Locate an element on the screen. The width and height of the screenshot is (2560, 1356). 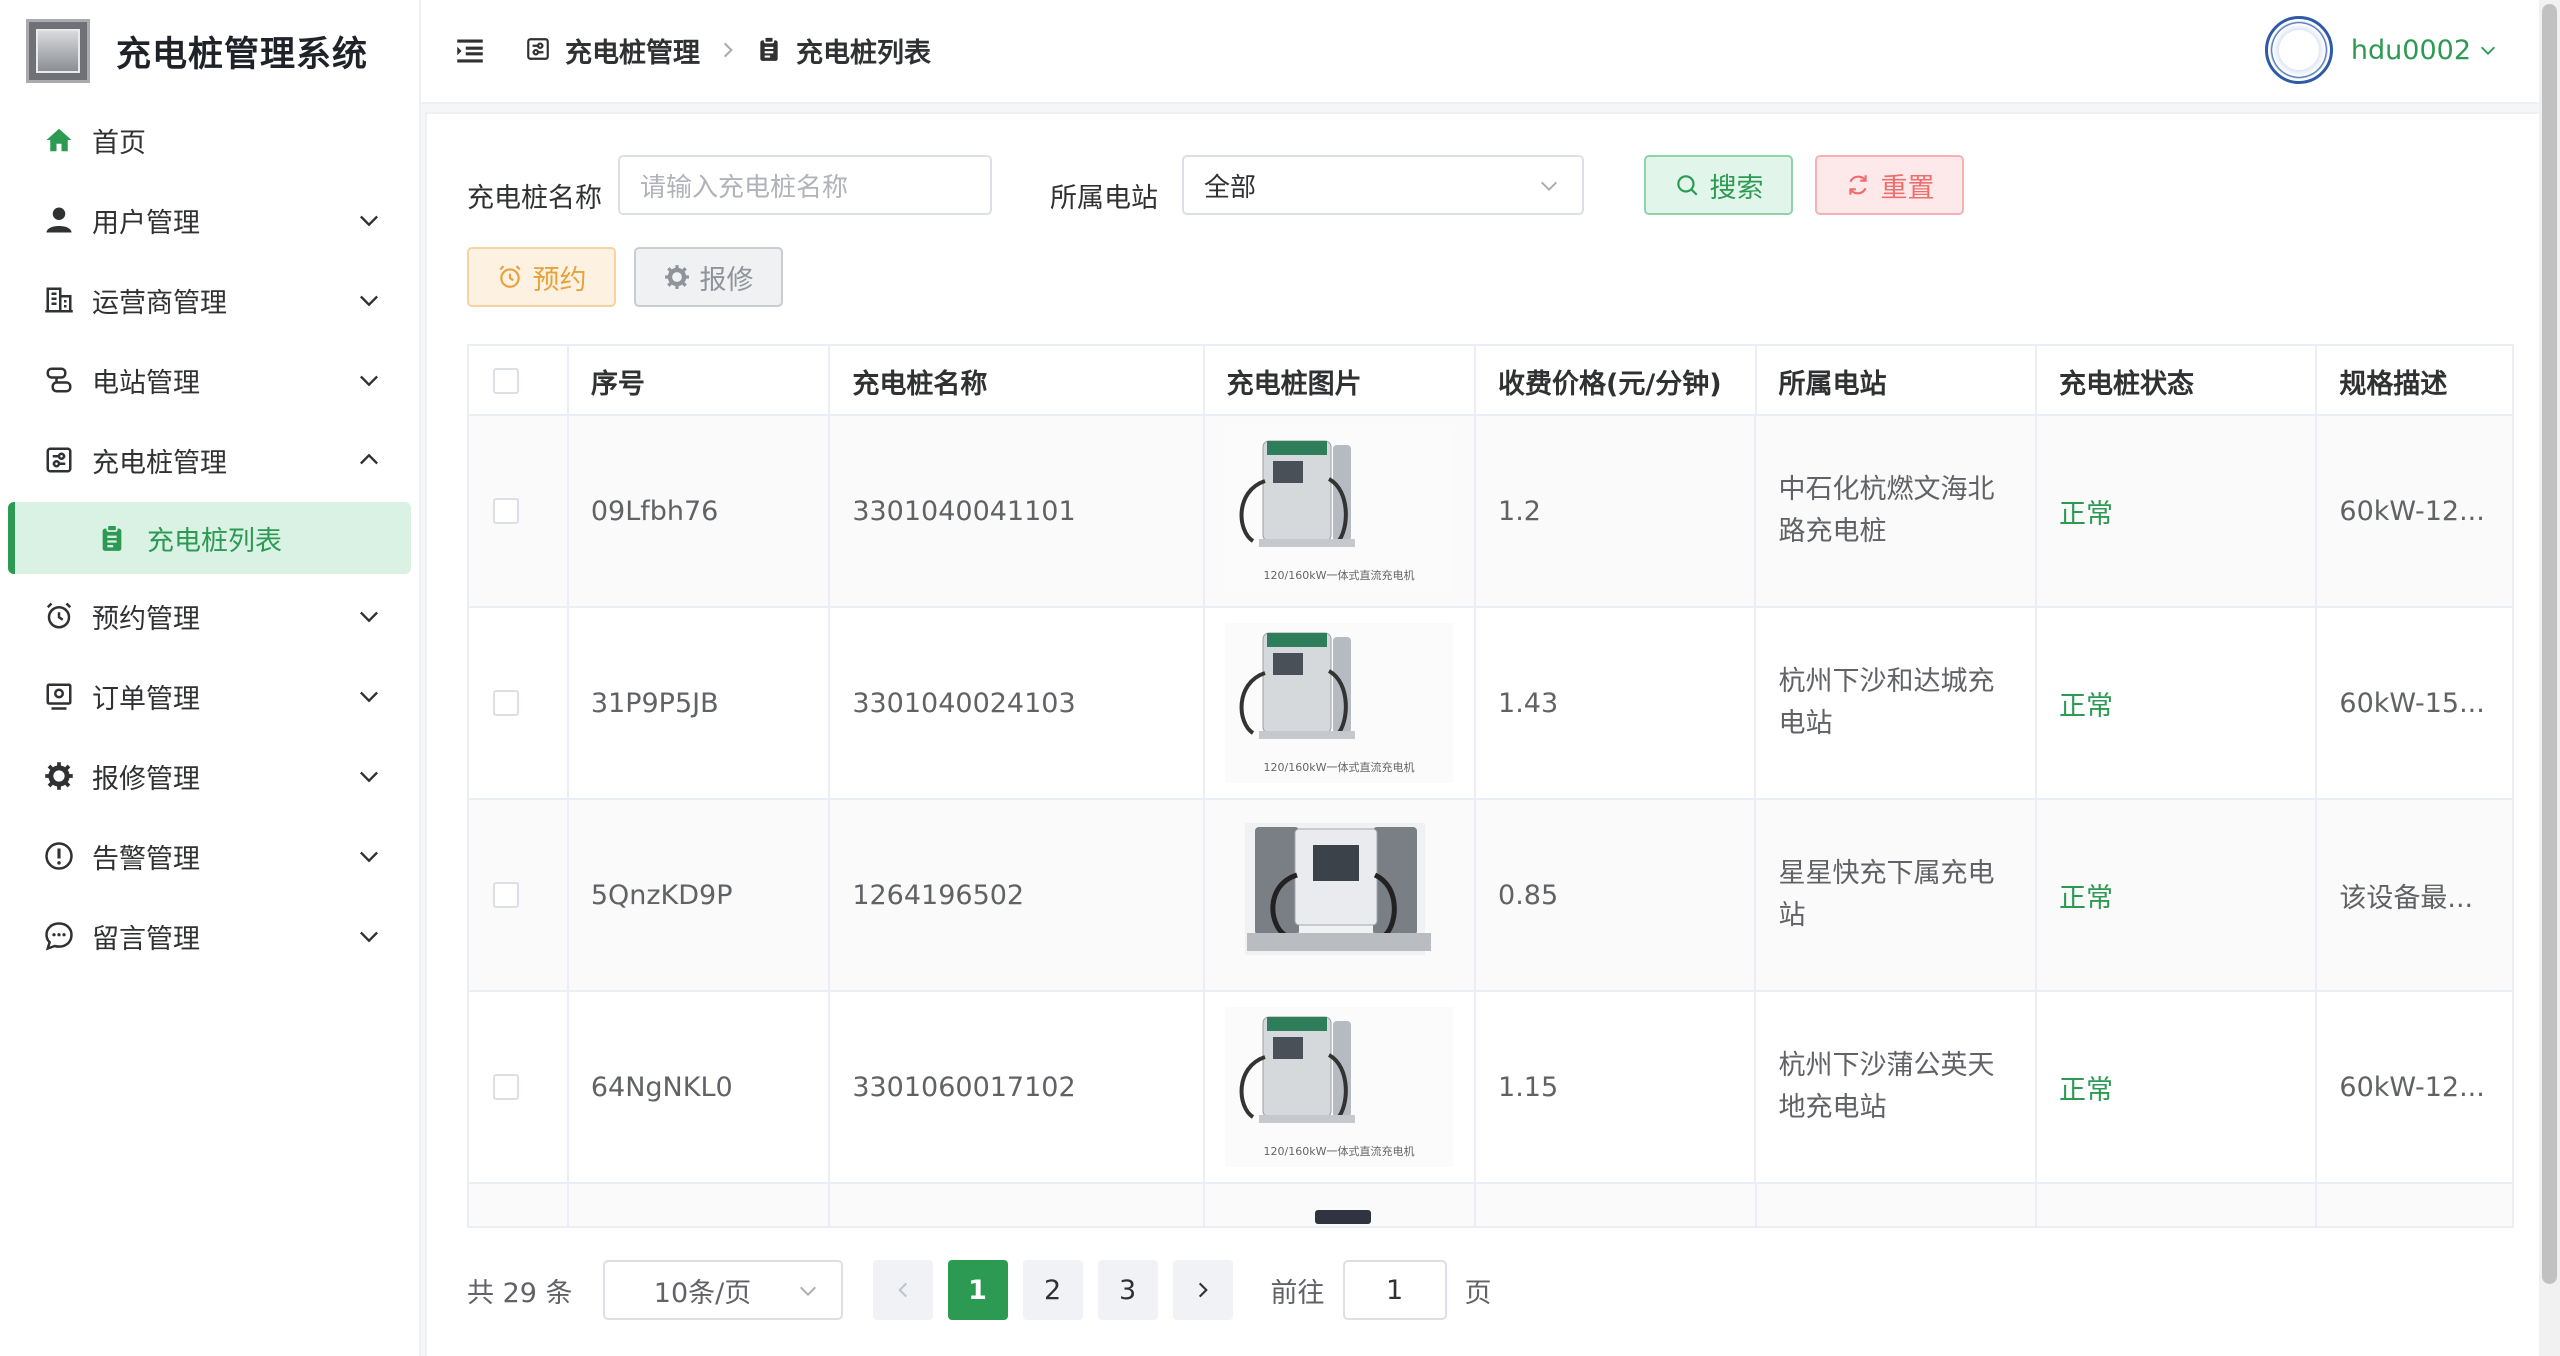
prev-page-button is located at coordinates (902, 1290).